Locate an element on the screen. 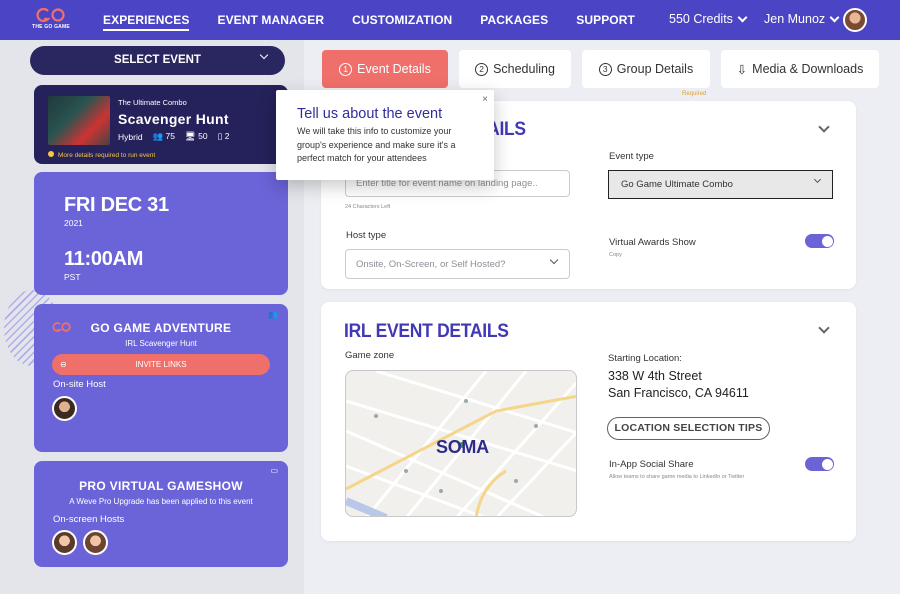 This screenshot has width=900, height=594. link-icon: ⊖ is located at coordinates (63, 364).